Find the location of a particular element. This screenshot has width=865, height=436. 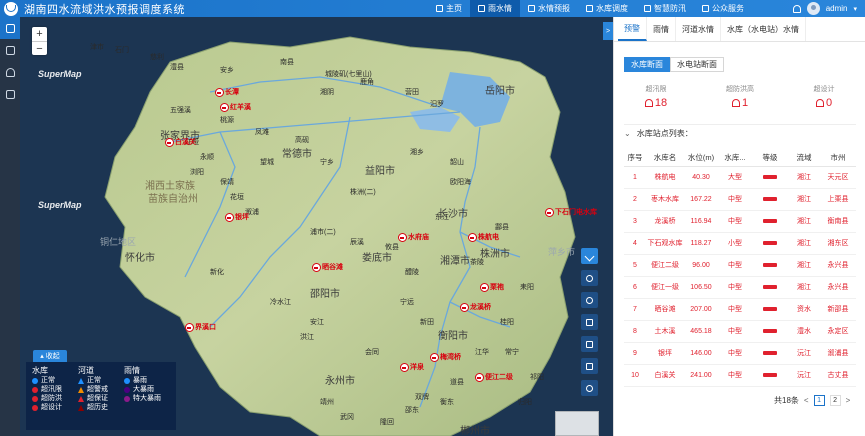

stat-over-flood-limit: 超汛限 18 is located at coordinates (656, 96).